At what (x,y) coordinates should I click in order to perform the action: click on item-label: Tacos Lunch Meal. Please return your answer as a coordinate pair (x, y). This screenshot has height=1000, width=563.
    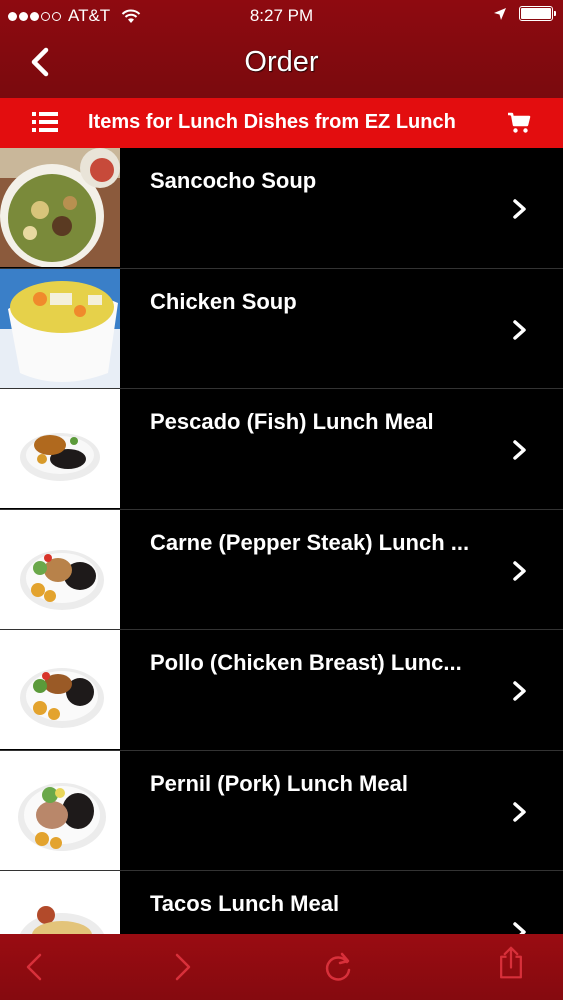
    Looking at the image, I should click on (245, 903).